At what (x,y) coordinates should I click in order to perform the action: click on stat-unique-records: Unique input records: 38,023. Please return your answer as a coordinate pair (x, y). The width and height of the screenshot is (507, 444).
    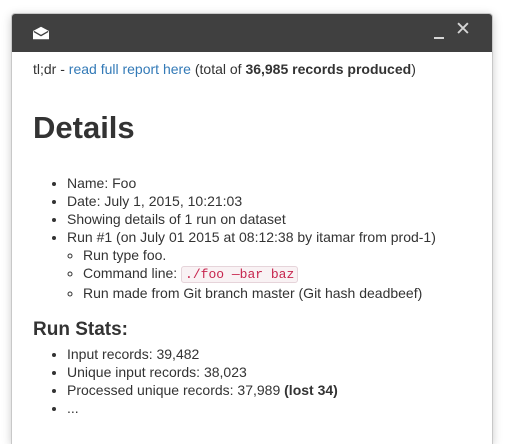
    Looking at the image, I should click on (269, 372).